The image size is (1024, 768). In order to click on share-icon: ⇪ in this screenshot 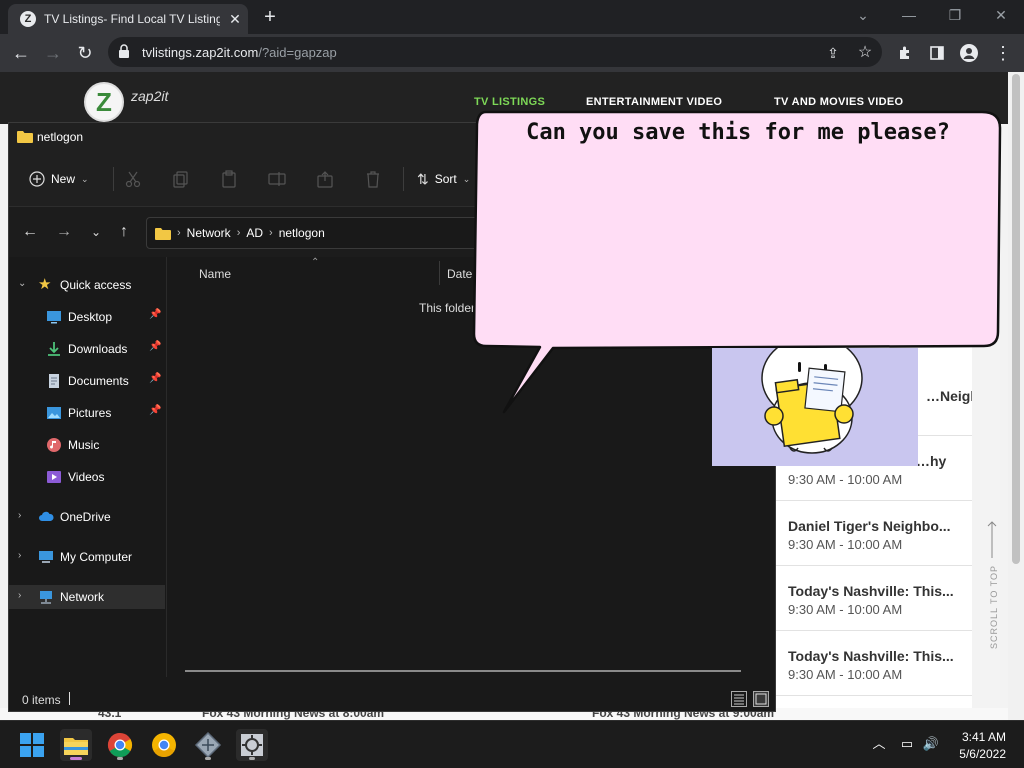, I will do `click(833, 53)`.